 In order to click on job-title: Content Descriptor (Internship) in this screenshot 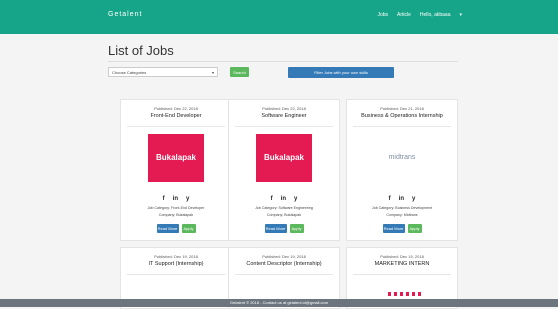, I will do `click(284, 264)`.